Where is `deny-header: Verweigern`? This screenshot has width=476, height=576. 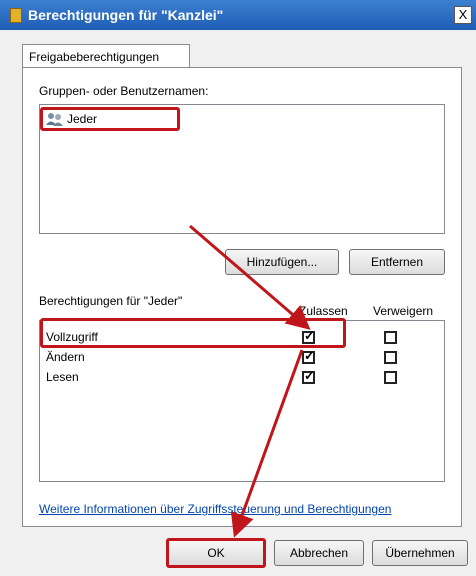 deny-header: Verweigern is located at coordinates (403, 311).